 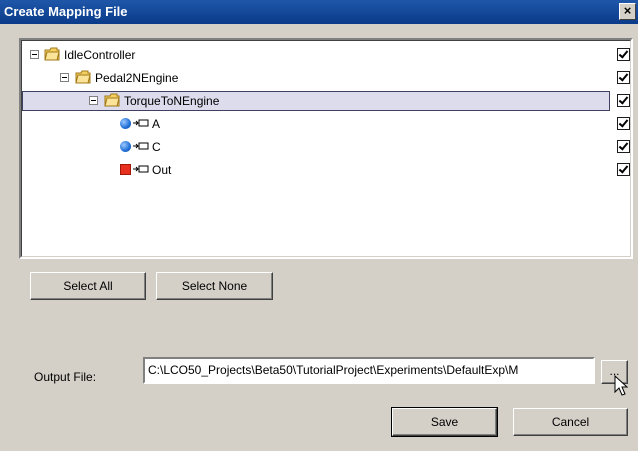 I want to click on tree-item-label: C, so click(x=156, y=147).